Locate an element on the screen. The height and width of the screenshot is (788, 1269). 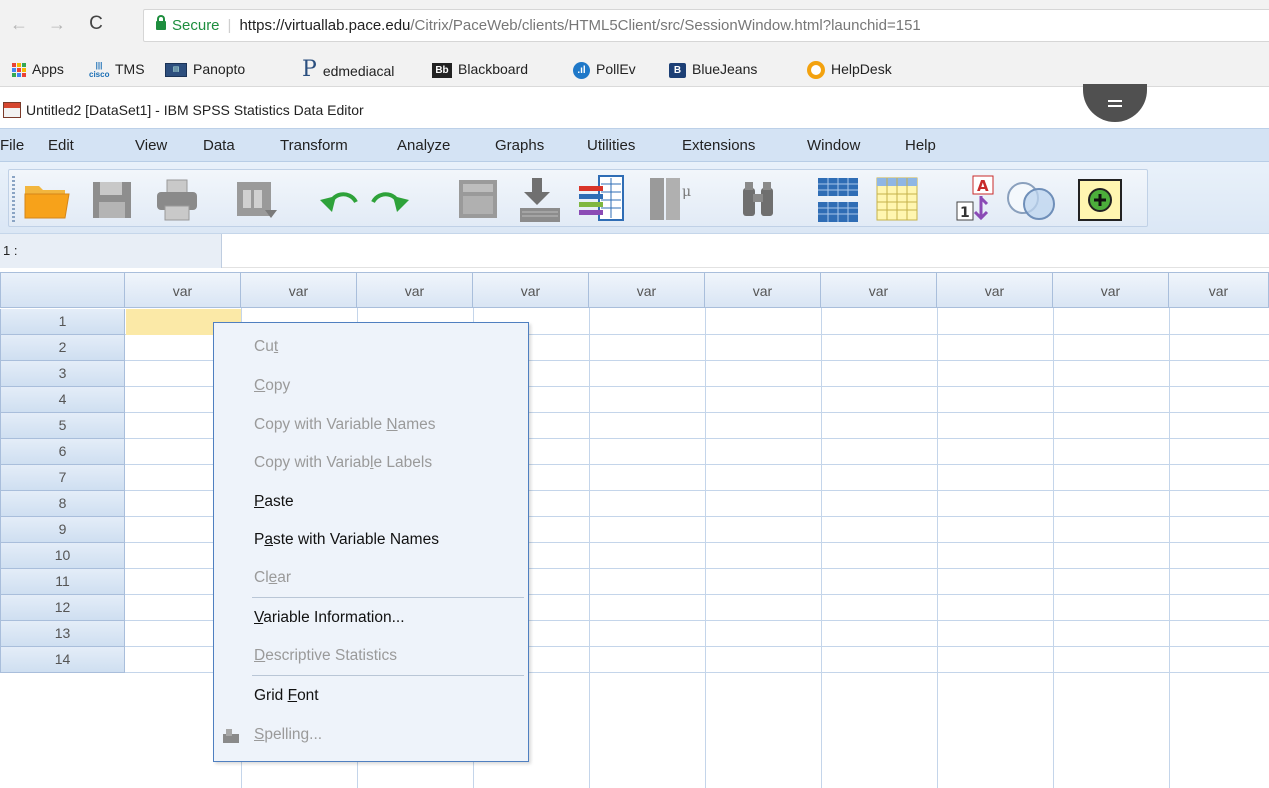
menu-item-copy-with-variable-labels: Copy with Variable Labels is located at coordinates (343, 463).